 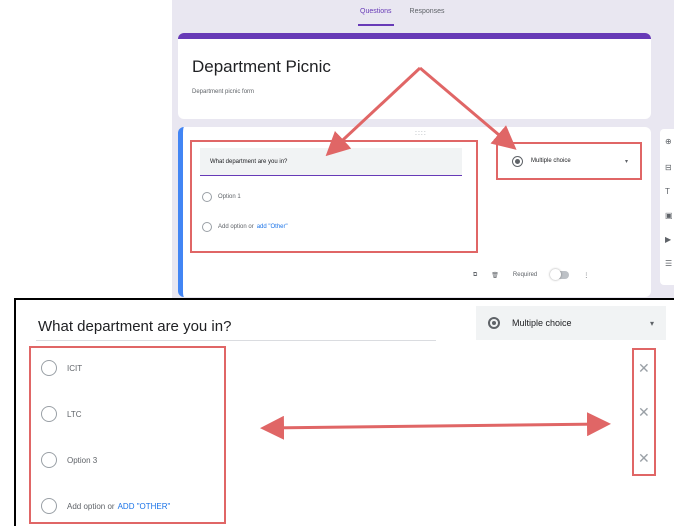 I want to click on question-type-label: Multiple choice, so click(x=551, y=161).